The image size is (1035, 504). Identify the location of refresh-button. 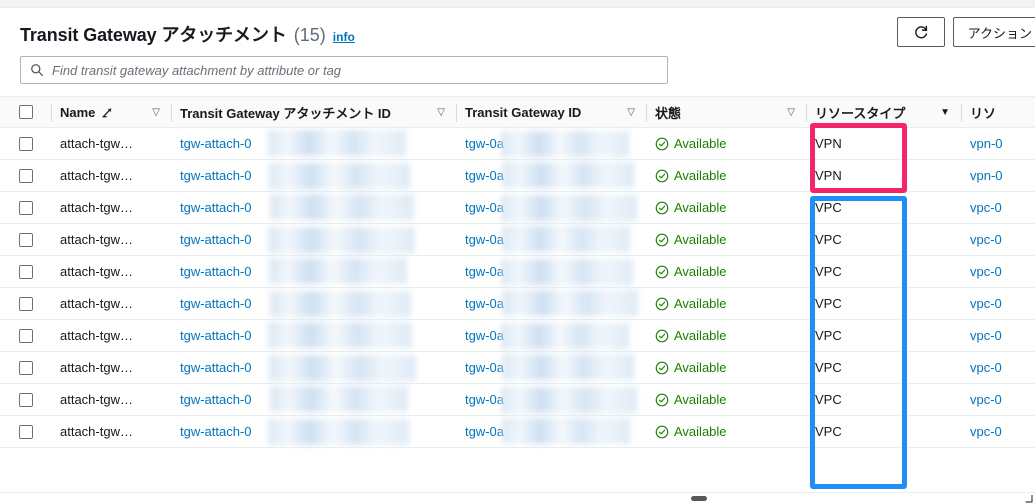
(920, 32).